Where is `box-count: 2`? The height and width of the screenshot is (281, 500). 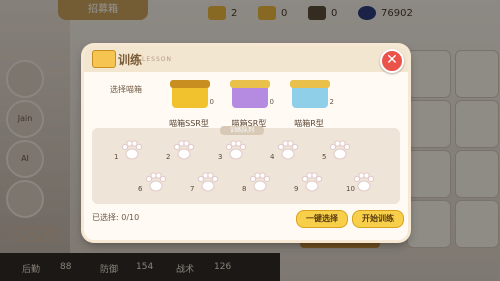
box-count: 2 is located at coordinates (331, 102).